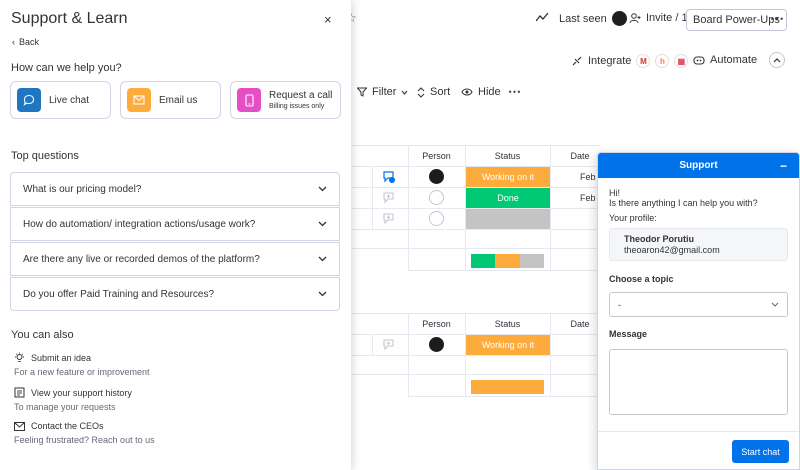  What do you see at coordinates (542, 17) in the screenshot?
I see `activity-icon` at bounding box center [542, 17].